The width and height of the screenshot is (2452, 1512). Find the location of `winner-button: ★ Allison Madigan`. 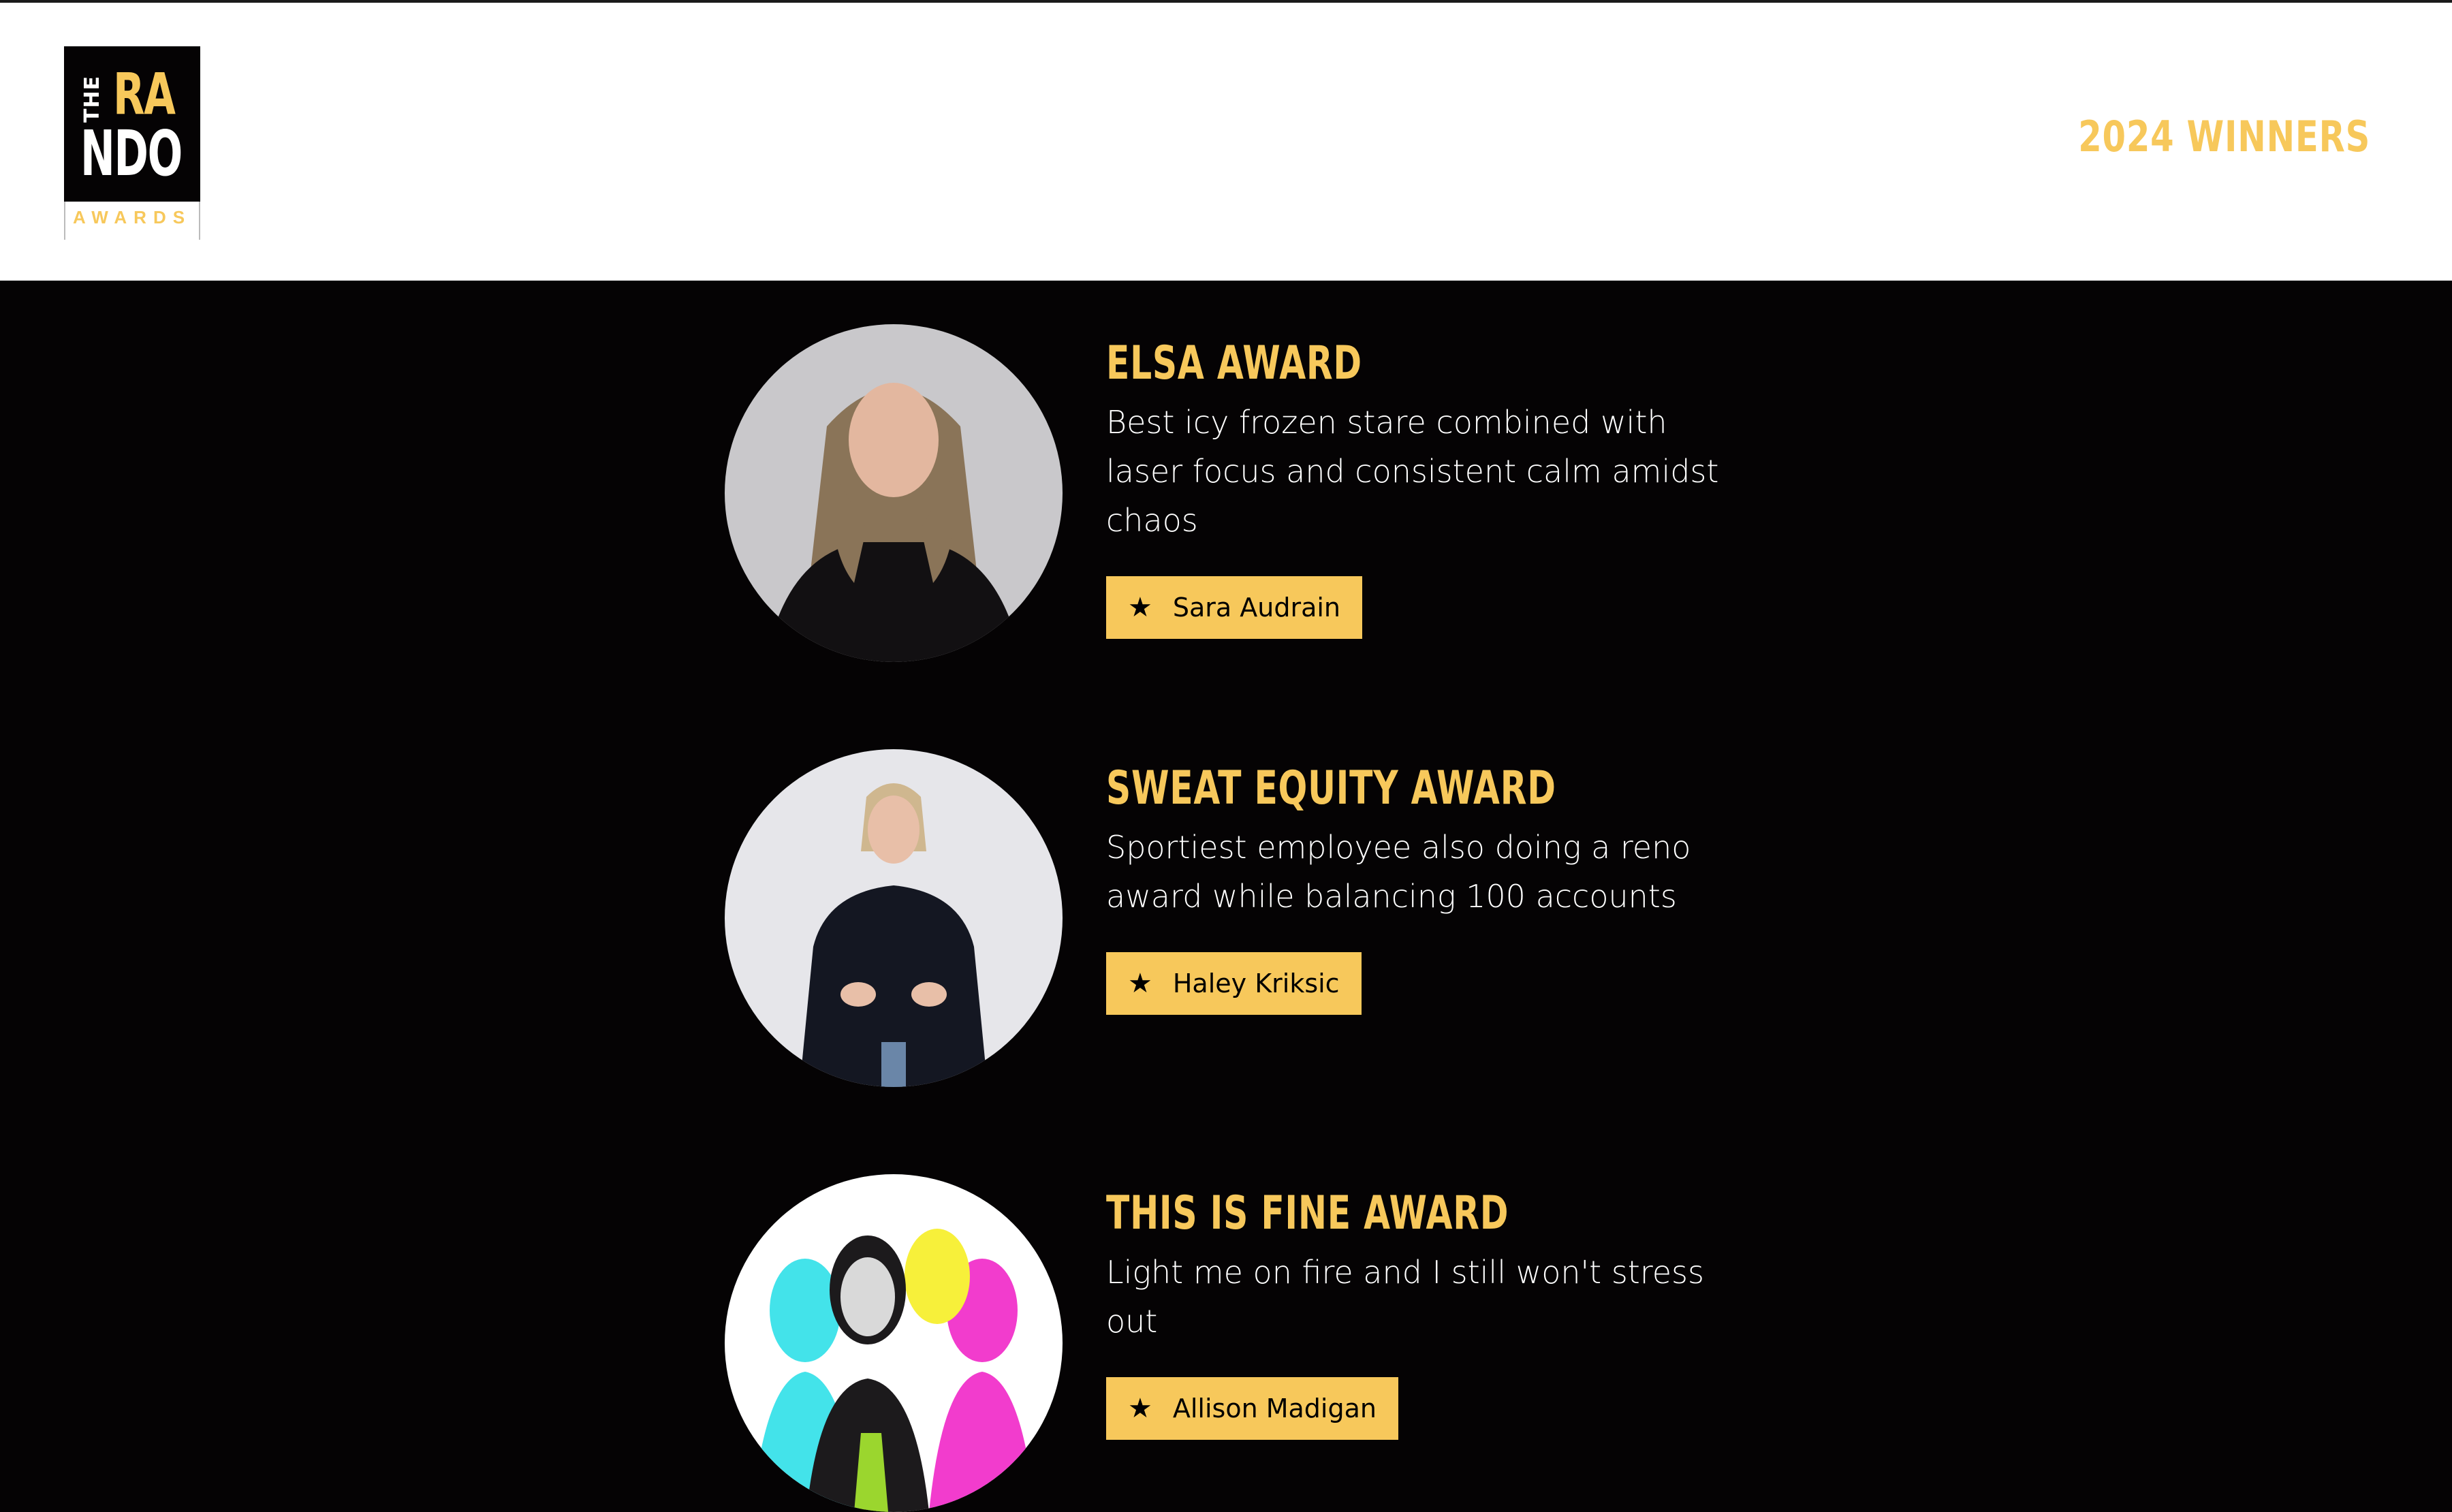

winner-button: ★ Allison Madigan is located at coordinates (1252, 1408).